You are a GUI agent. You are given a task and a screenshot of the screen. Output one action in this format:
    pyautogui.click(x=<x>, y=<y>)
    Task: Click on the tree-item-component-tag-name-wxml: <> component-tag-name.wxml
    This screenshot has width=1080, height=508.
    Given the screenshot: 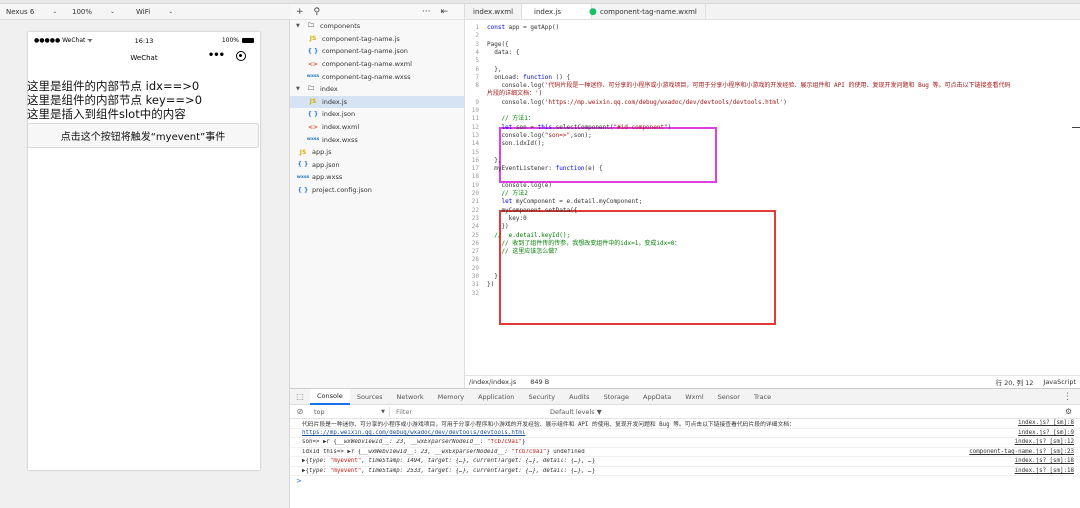 What is the action you would take?
    pyautogui.click(x=377, y=64)
    